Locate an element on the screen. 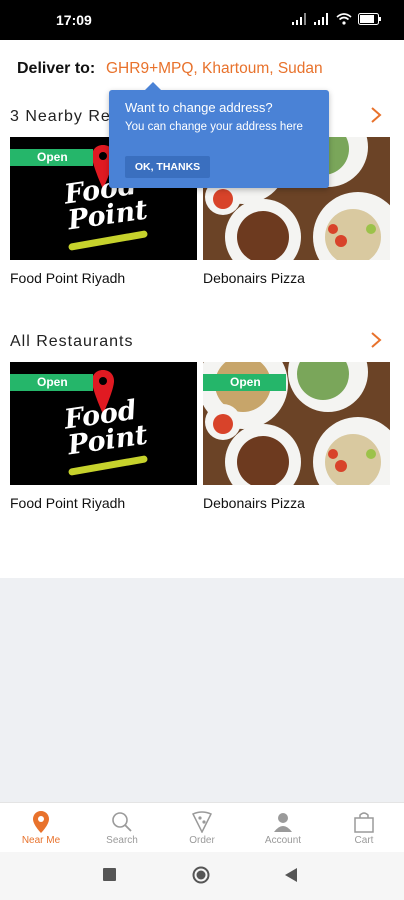 This screenshot has width=404, height=900. status-bar: 17:09 is located at coordinates (202, 20).